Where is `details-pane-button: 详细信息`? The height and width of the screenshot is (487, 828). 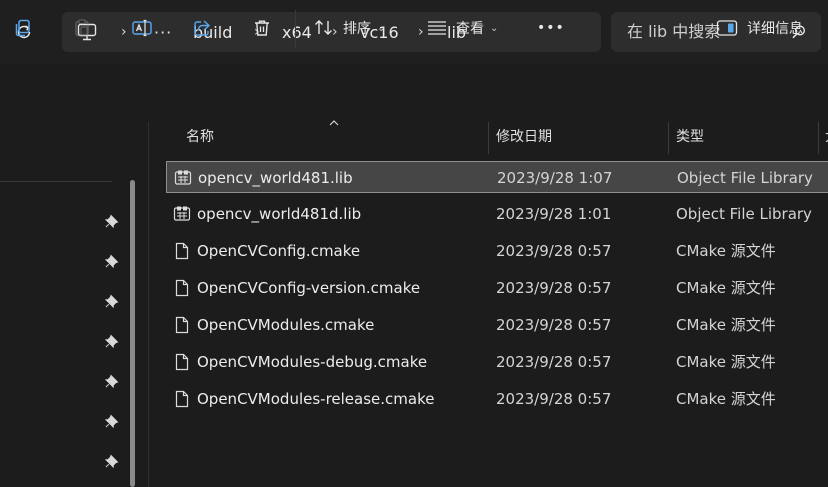 details-pane-button: 详细信息 is located at coordinates (759, 28).